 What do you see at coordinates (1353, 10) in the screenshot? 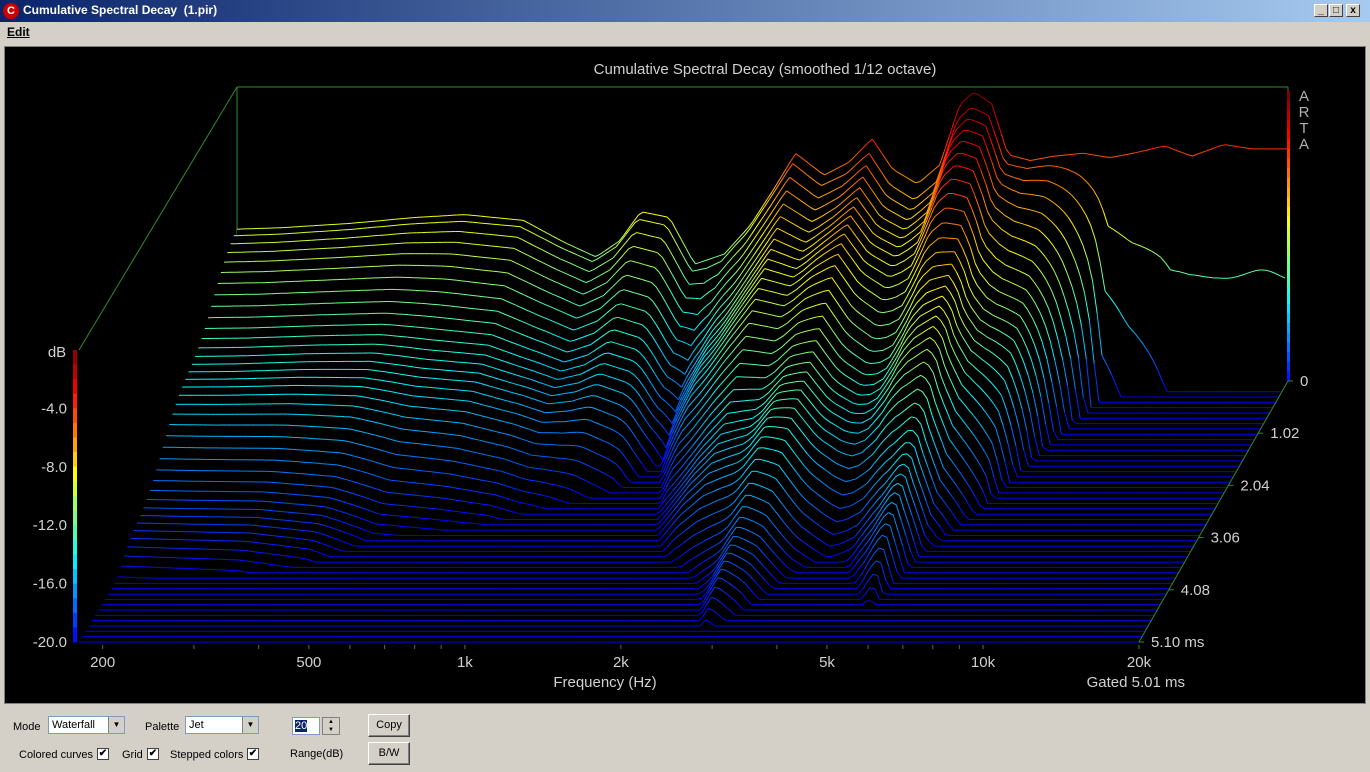
I see `close-button: x` at bounding box center [1353, 10].